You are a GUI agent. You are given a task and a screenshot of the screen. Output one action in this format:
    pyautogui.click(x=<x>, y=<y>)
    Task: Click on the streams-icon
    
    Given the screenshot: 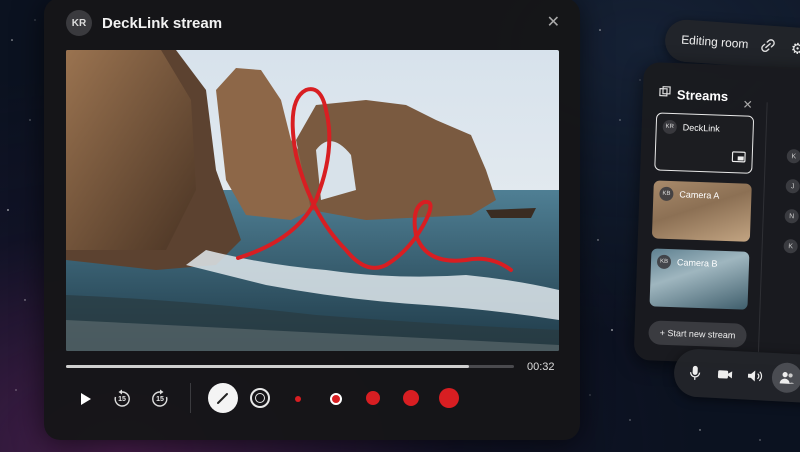 What is the action you would take?
    pyautogui.click(x=665, y=94)
    